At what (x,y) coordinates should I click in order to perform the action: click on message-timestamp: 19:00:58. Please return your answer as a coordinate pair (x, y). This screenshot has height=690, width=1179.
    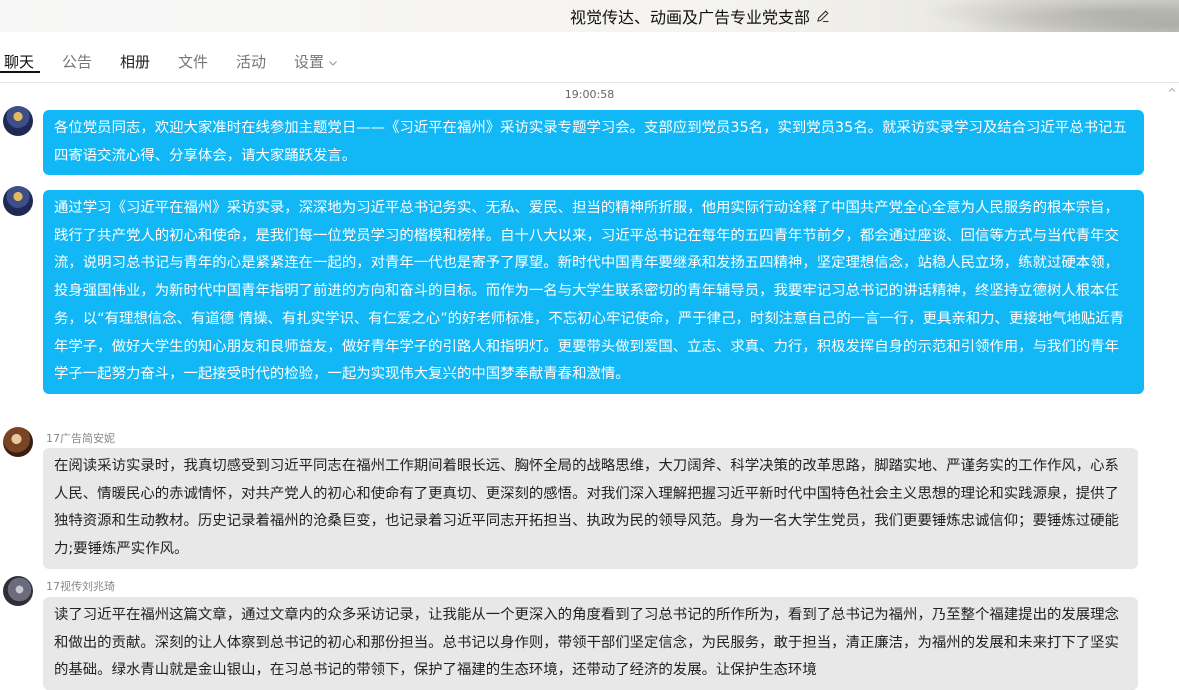
    Looking at the image, I should click on (589, 94).